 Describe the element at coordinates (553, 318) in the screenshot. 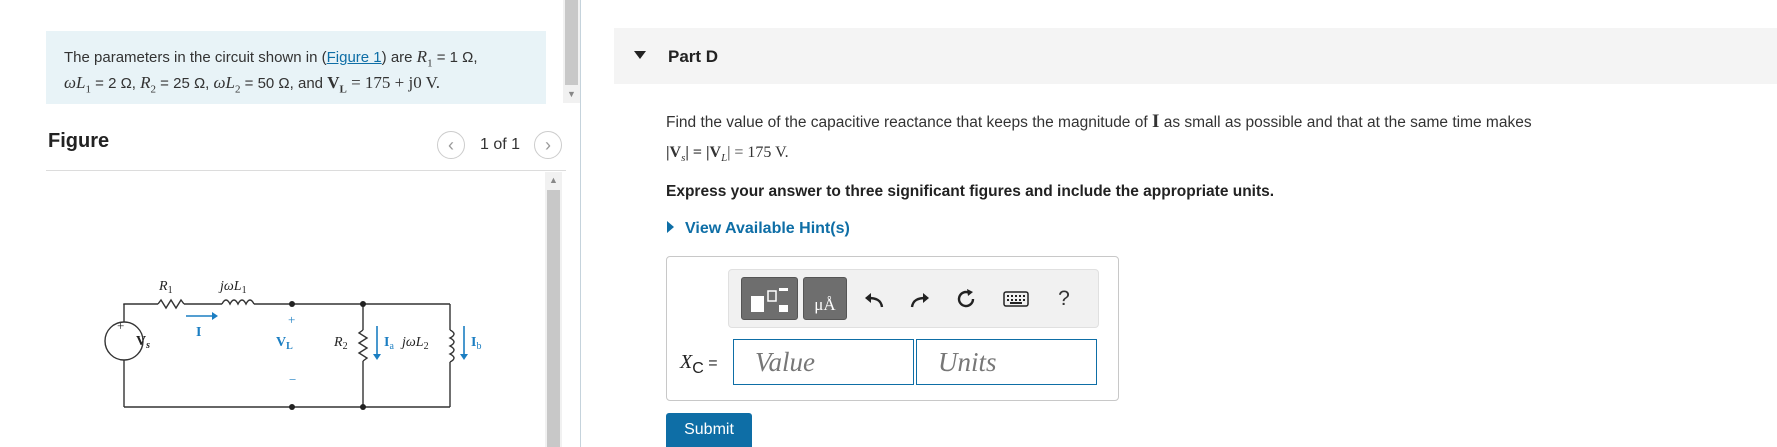

I see `figure-scroll-thumb` at that location.